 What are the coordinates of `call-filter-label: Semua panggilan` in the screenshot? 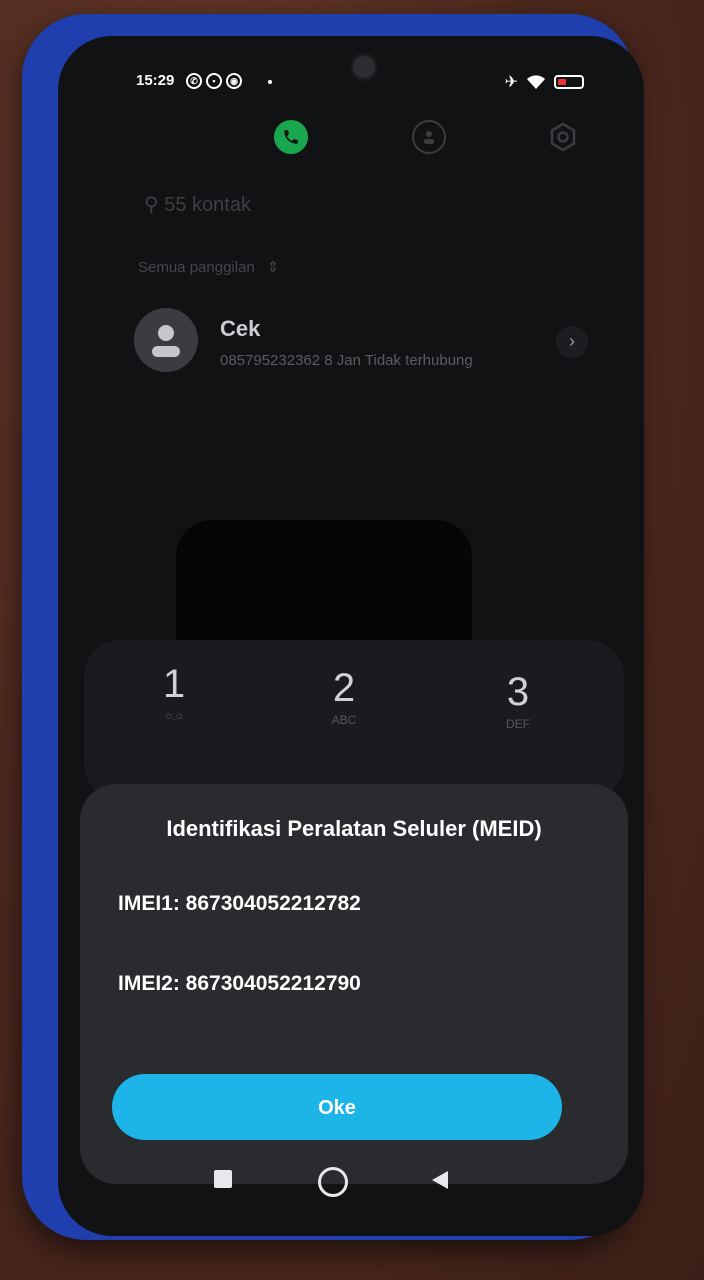 It's located at (196, 267).